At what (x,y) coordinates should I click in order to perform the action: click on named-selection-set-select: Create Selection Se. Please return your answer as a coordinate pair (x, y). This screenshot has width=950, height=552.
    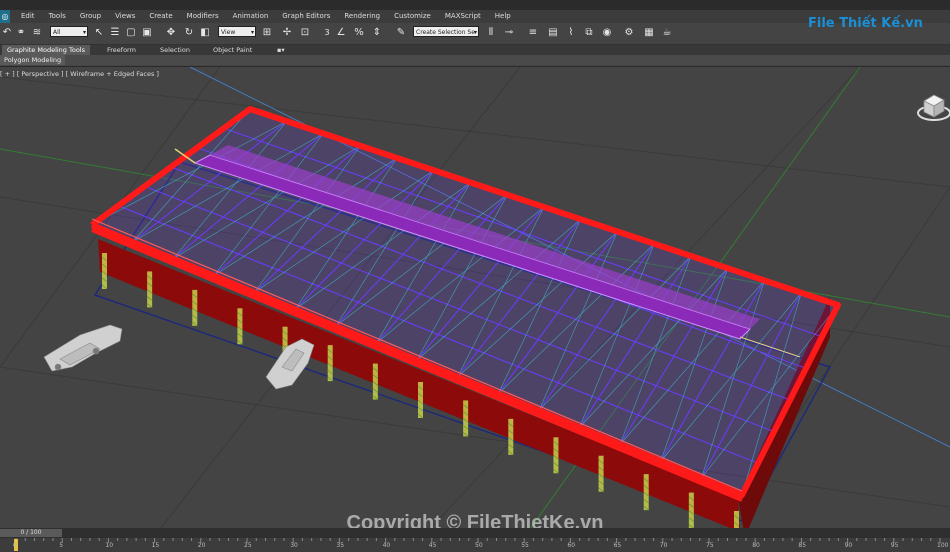
    Looking at the image, I should click on (446, 32).